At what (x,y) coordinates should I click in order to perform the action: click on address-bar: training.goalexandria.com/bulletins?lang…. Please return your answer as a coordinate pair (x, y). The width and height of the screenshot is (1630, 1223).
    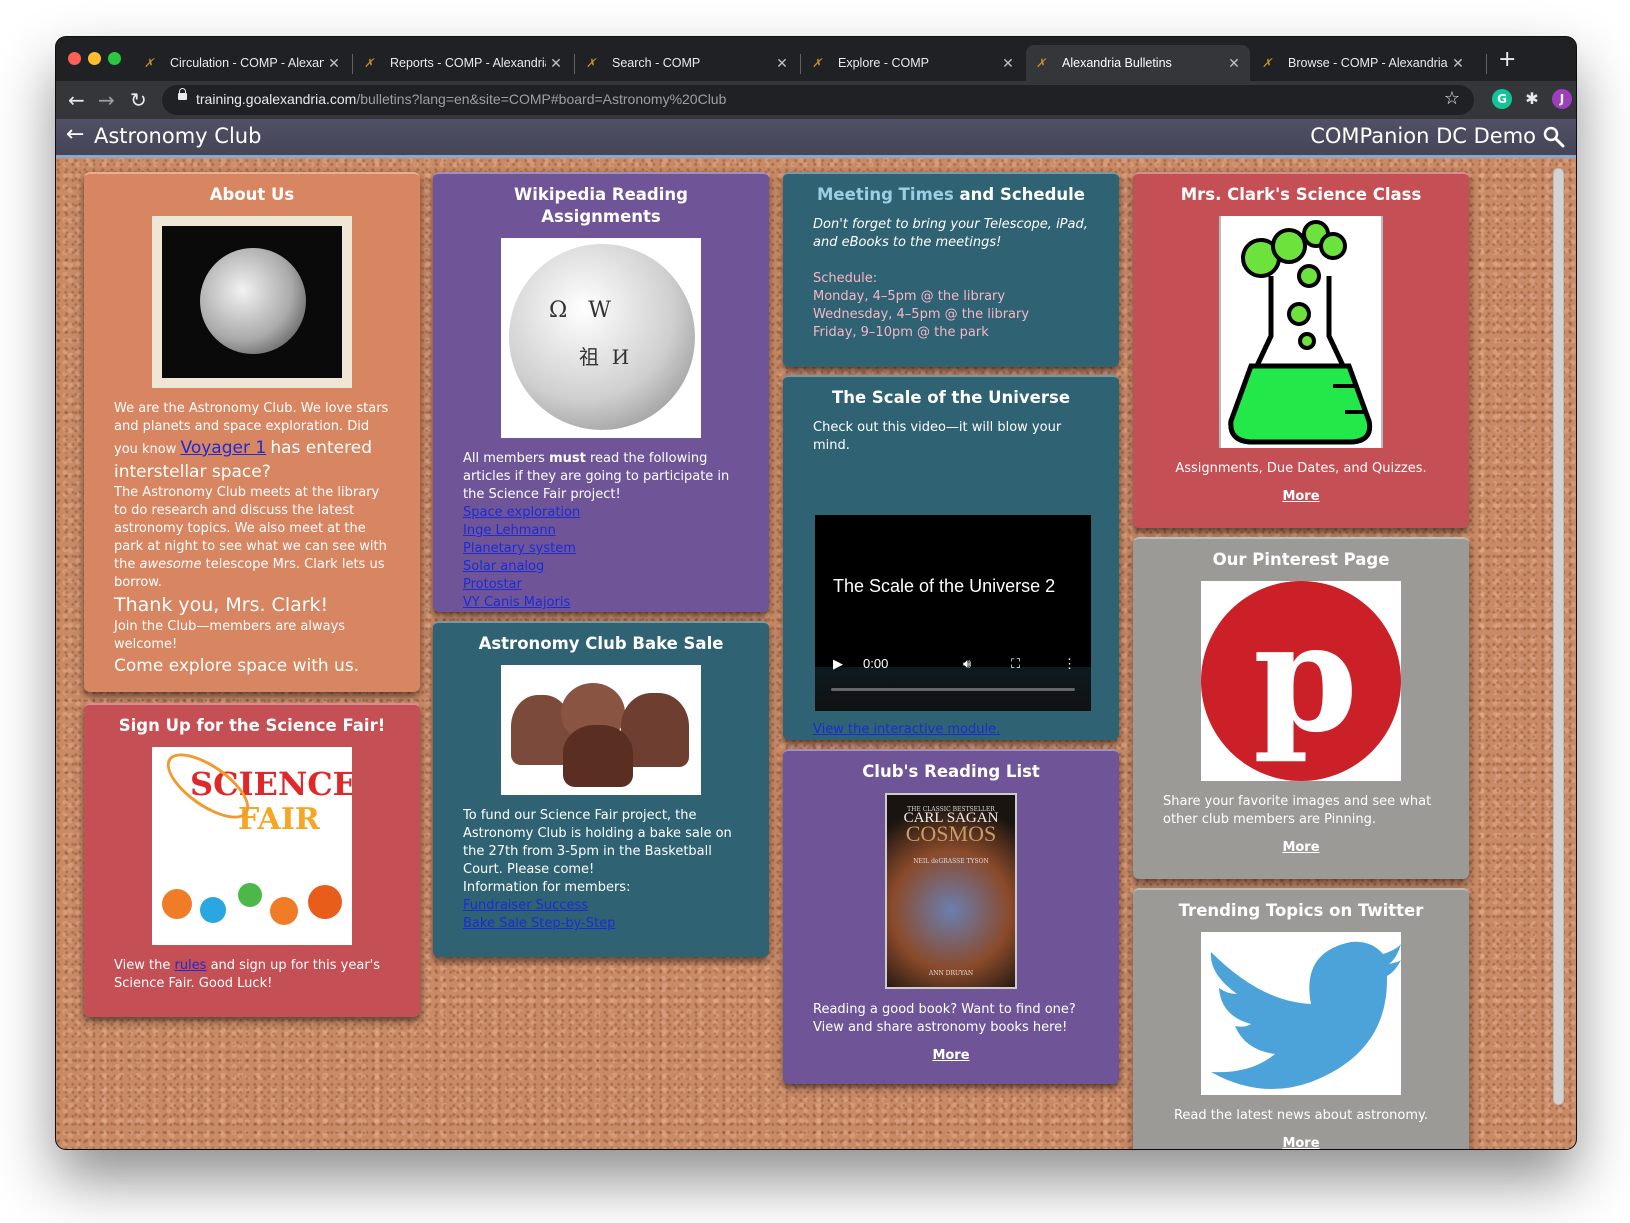
    Looking at the image, I should click on (818, 100).